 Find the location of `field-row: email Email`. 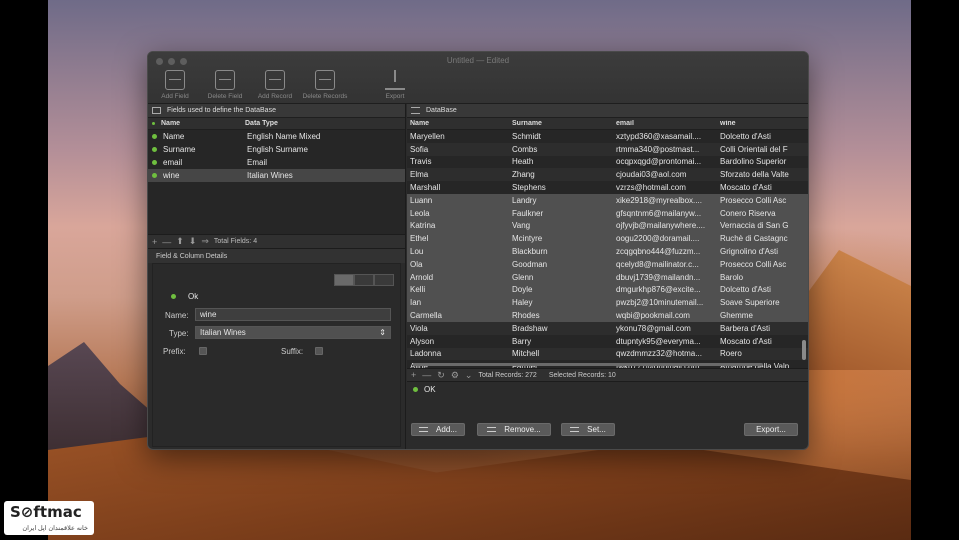

field-row: email Email is located at coordinates (276, 162).